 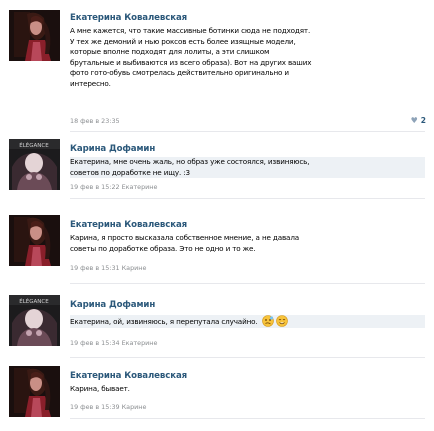 What do you see at coordinates (95, 343) in the screenshot?
I see `comment-date: 19 фев в 15:34` at bounding box center [95, 343].